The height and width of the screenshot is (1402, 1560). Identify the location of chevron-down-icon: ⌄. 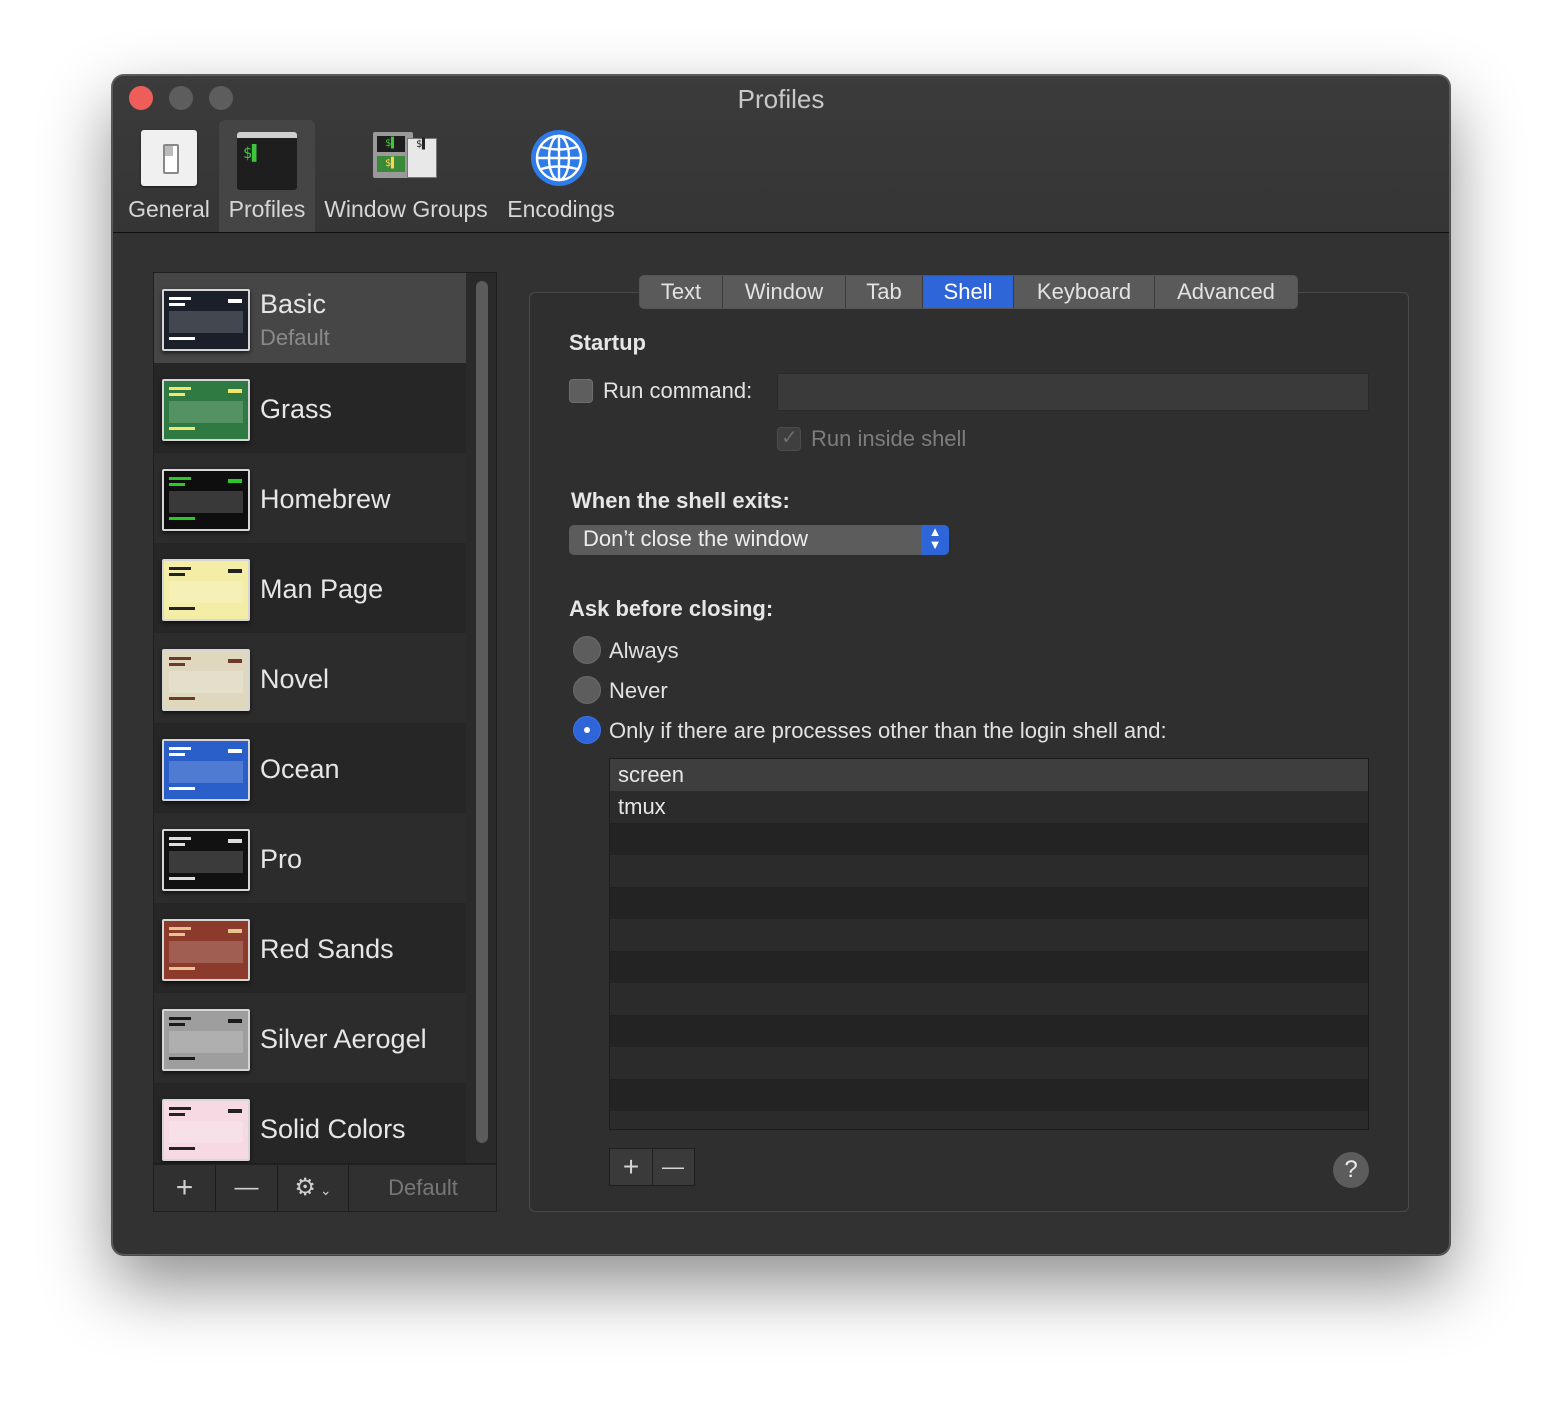
(323, 1190).